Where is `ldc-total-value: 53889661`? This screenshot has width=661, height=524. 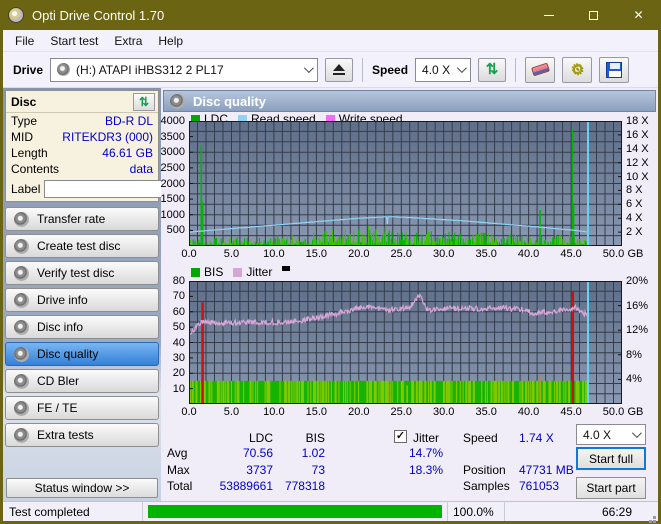 ldc-total-value: 53889661 is located at coordinates (246, 486).